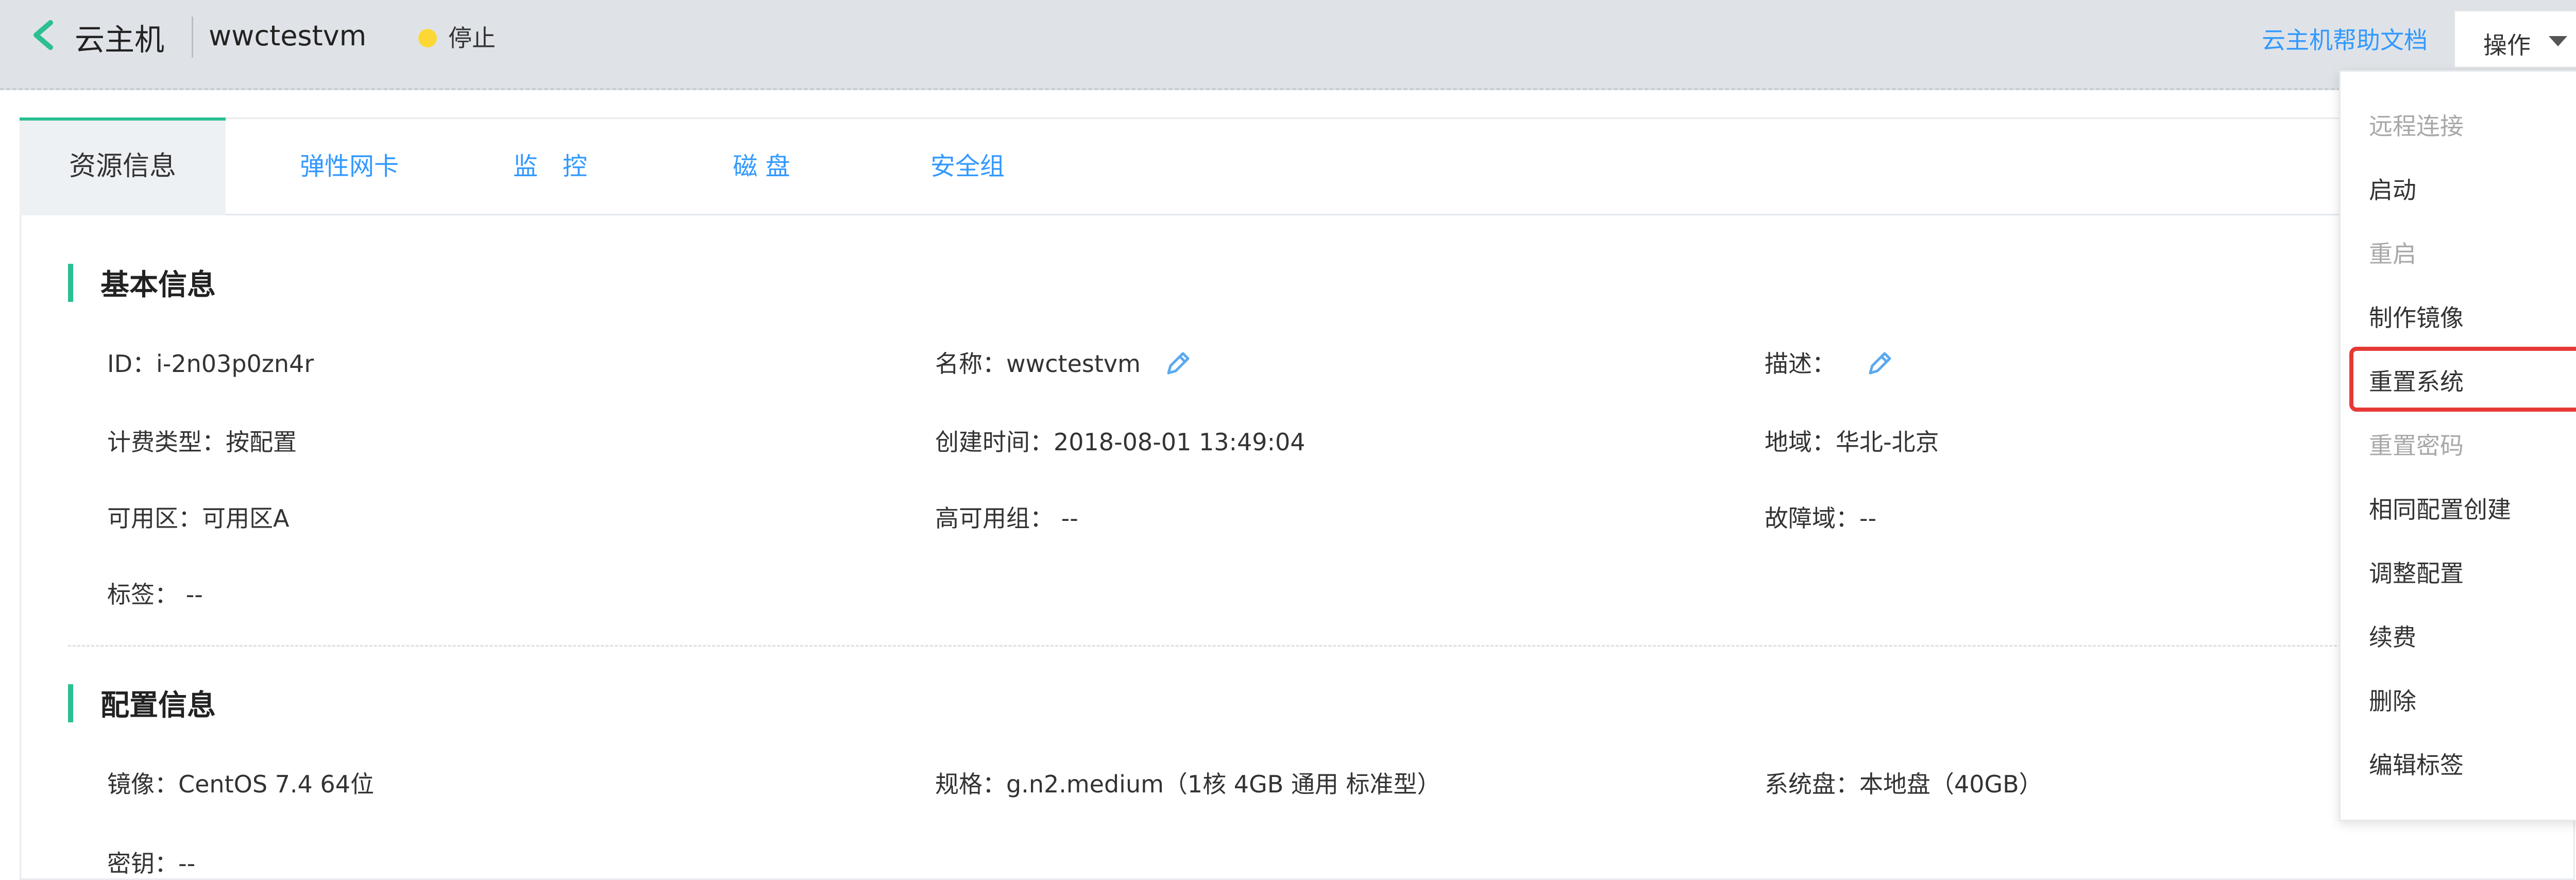 The image size is (2576, 880). What do you see at coordinates (1188, 784) in the screenshot?
I see `field-spec: 规格：g.n2.medium（1核 4GB 通用 标准型）` at bounding box center [1188, 784].